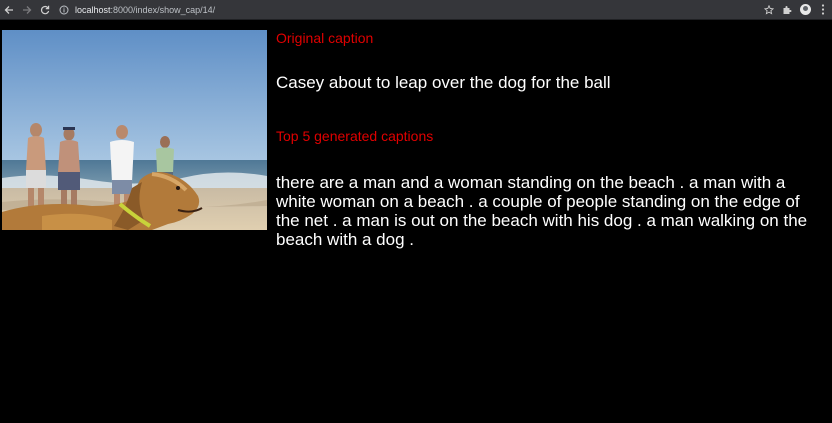 The height and width of the screenshot is (423, 832). I want to click on url-text: localhost:8000/index/show_cap/14/, so click(145, 10).